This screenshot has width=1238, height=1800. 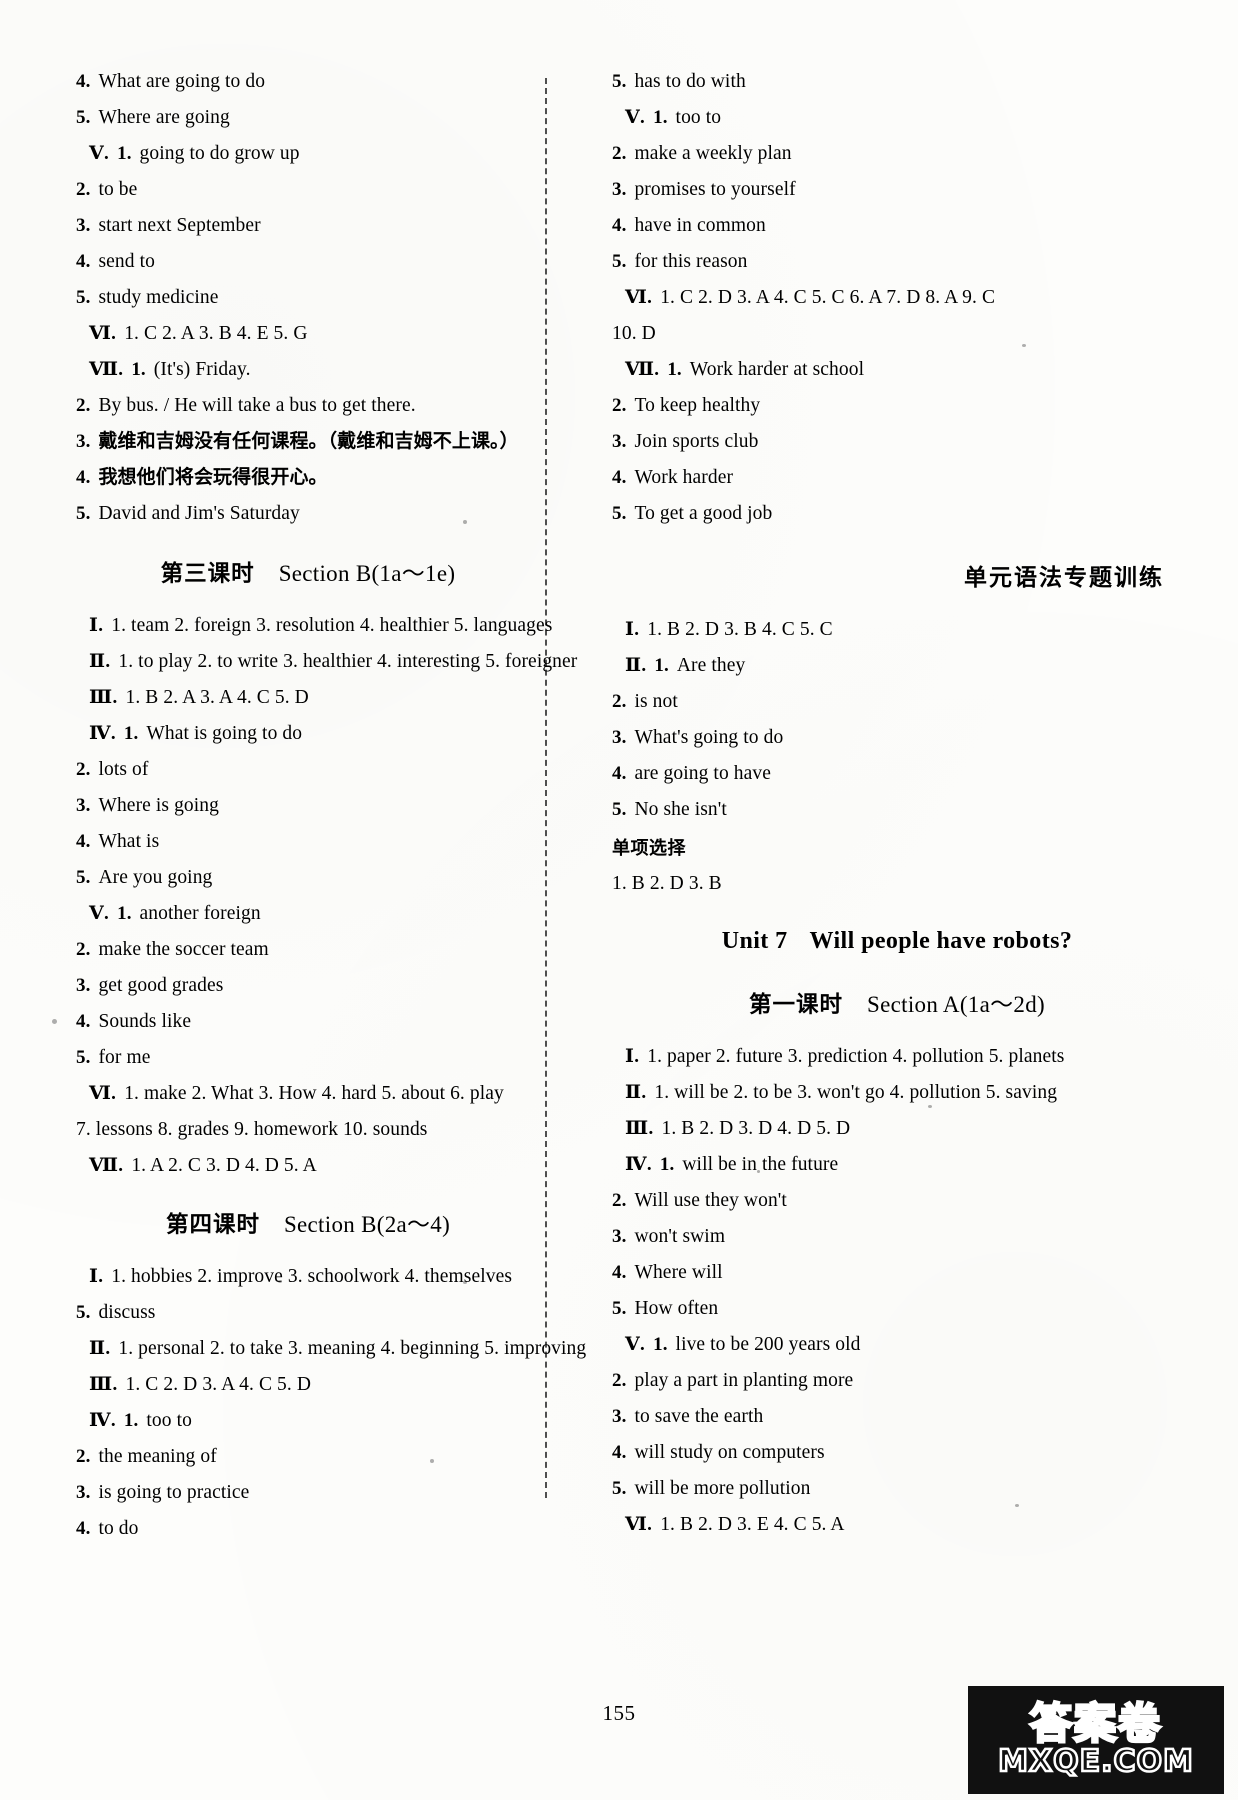 I want to click on answer-line: 5. discuss, so click(x=308, y=1313).